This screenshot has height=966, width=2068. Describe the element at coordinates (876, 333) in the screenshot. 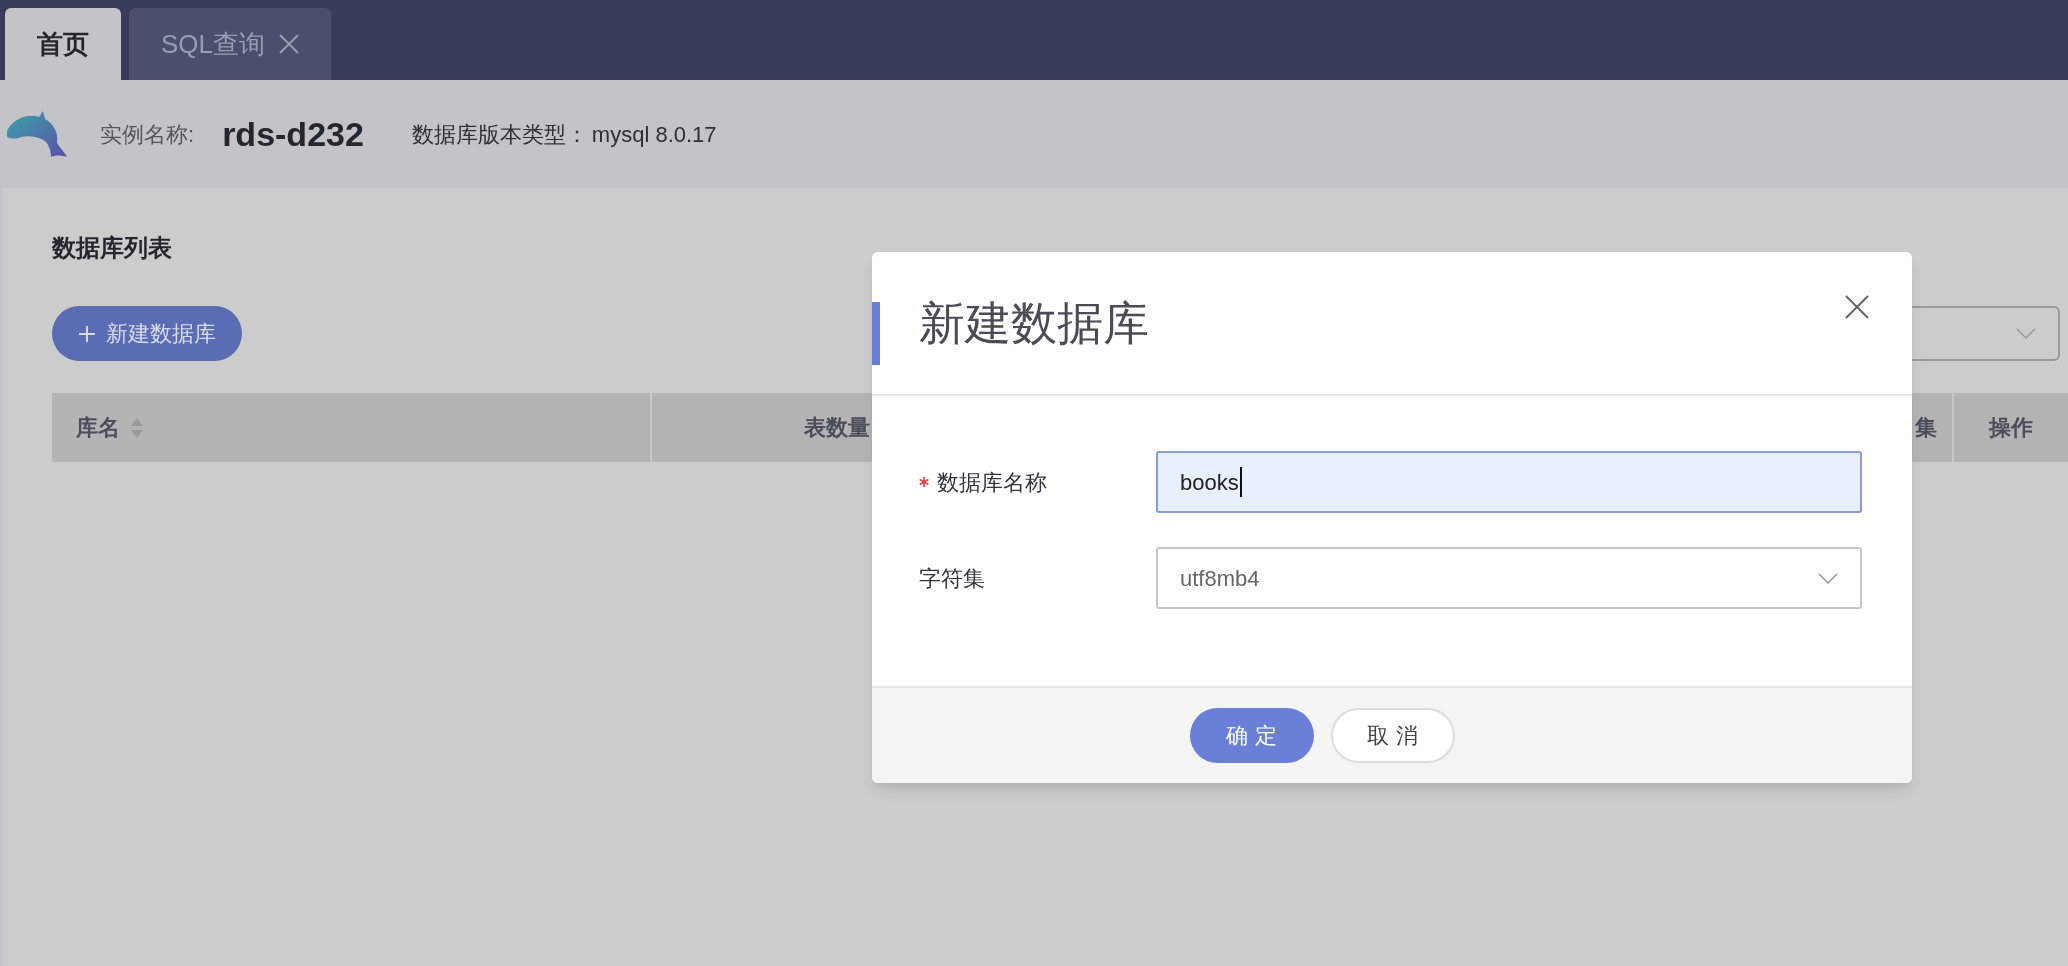

I see `accent-bar` at that location.